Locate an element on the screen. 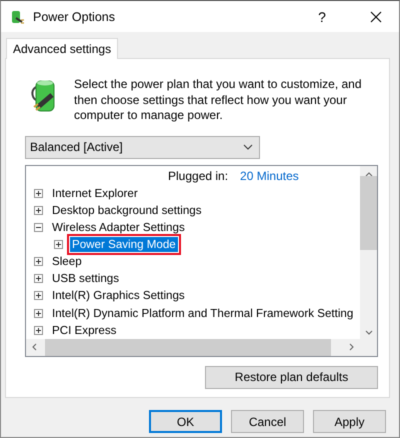  tree-item: Intel(R) Dynamic Platform and Thermal Framework Setting is located at coordinates (203, 313).